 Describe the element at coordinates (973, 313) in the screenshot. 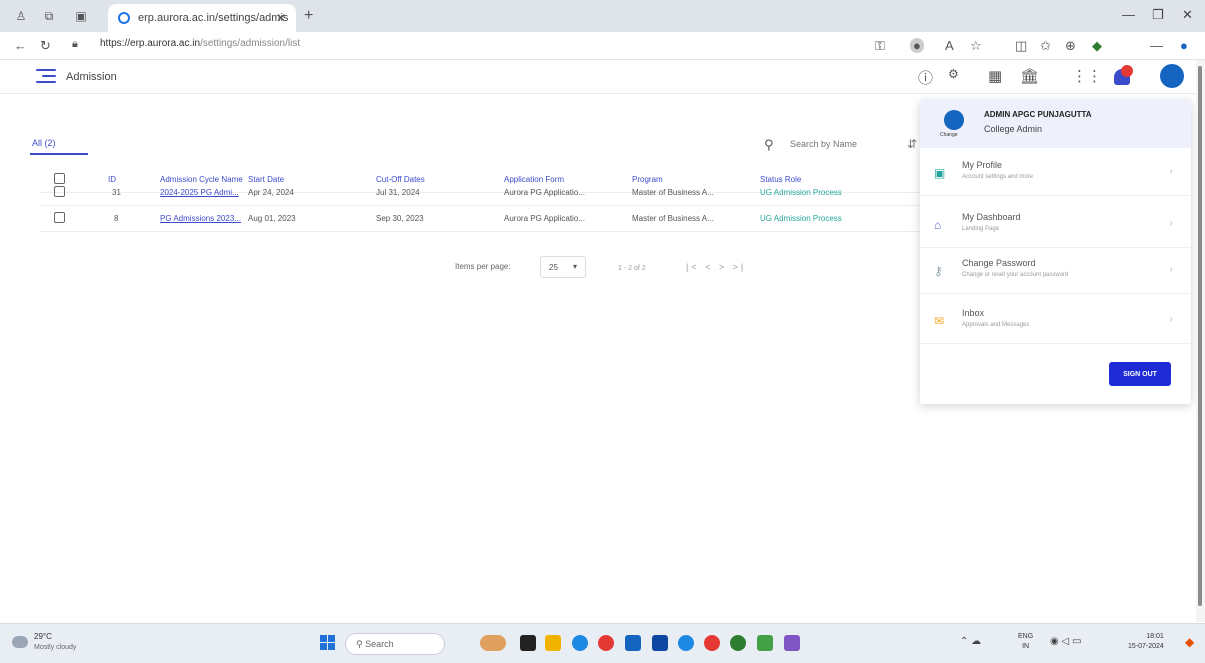

I see `menu-item-title: Inbox` at that location.